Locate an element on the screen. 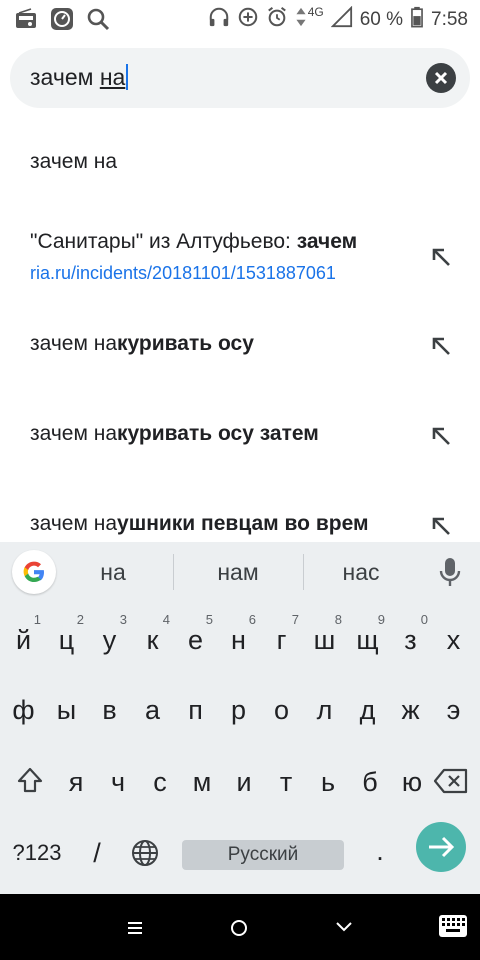 The height and width of the screenshot is (960, 480). key-hint: 1 is located at coordinates (37, 619).